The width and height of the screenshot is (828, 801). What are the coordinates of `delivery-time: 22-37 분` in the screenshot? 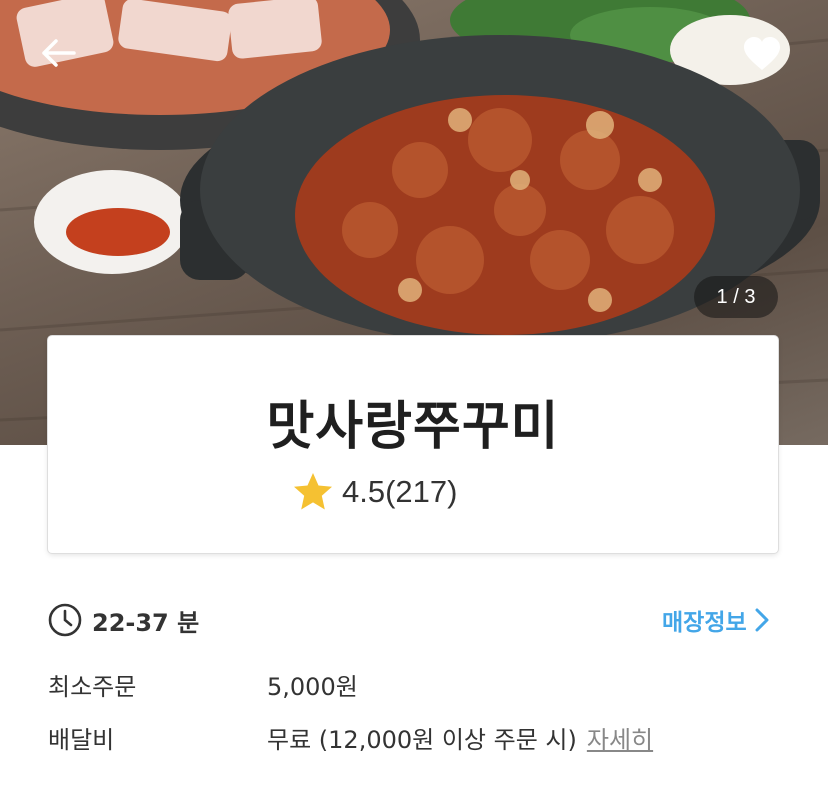 It's located at (123, 620).